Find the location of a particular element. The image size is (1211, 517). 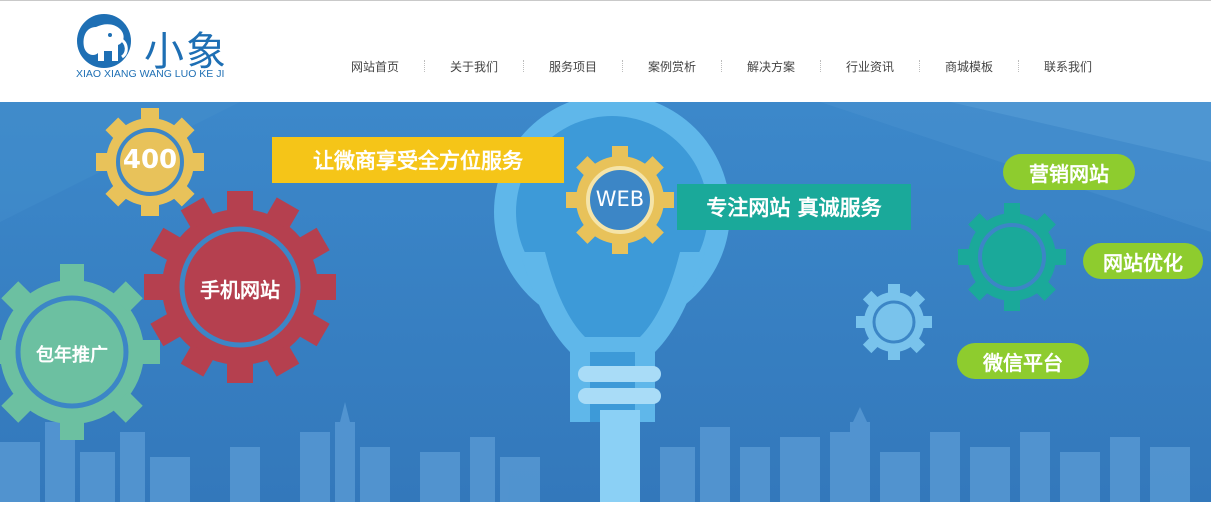

pill-seo: 网站优化 is located at coordinates (1143, 261).